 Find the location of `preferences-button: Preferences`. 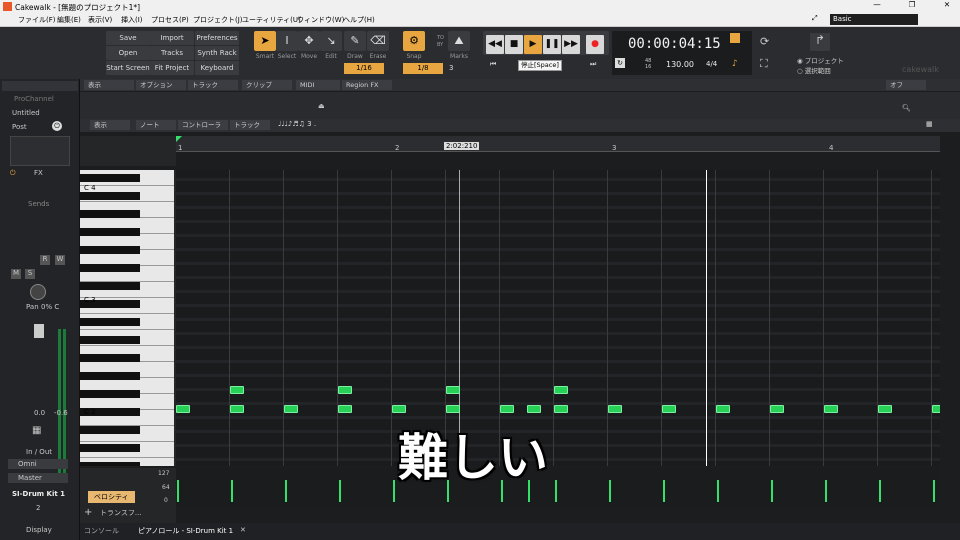

preferences-button: Preferences is located at coordinates (217, 38).